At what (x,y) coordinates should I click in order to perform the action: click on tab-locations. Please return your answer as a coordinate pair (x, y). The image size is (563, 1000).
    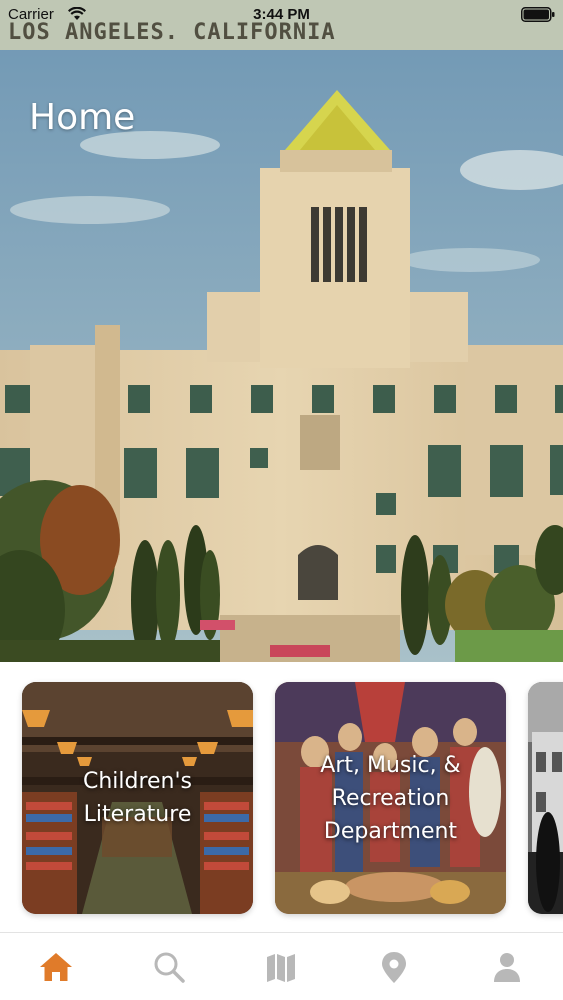
    Looking at the image, I should click on (394, 967).